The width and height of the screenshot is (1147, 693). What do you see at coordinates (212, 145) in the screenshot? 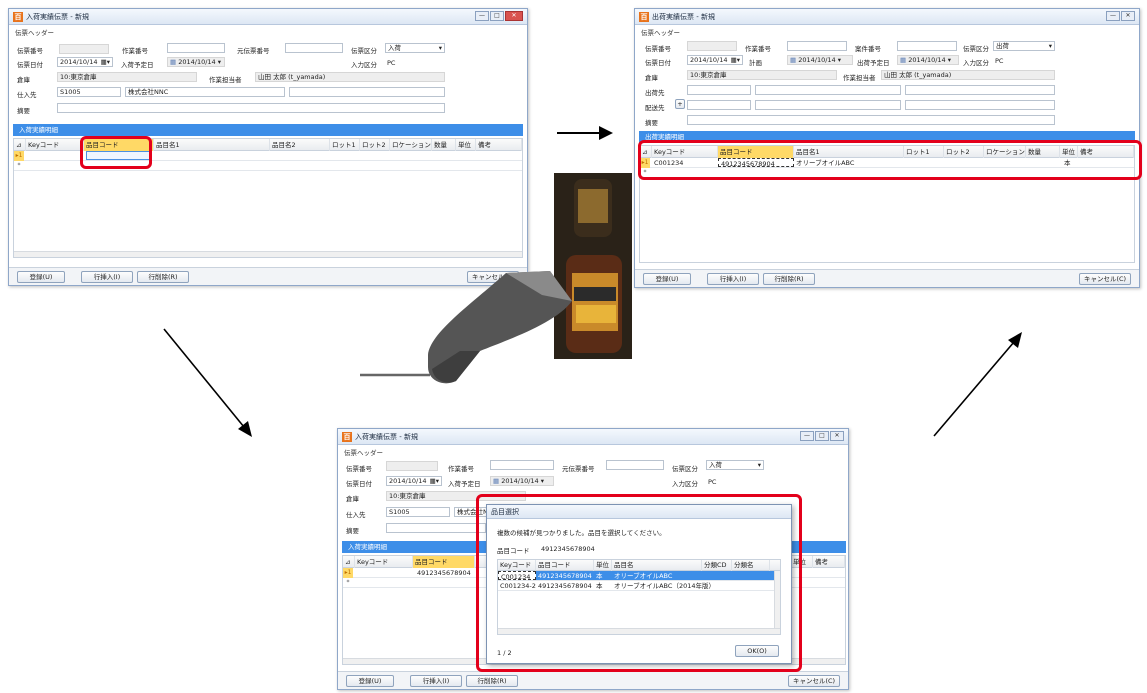
I see `col-item-name1: 品目名1` at bounding box center [212, 145].